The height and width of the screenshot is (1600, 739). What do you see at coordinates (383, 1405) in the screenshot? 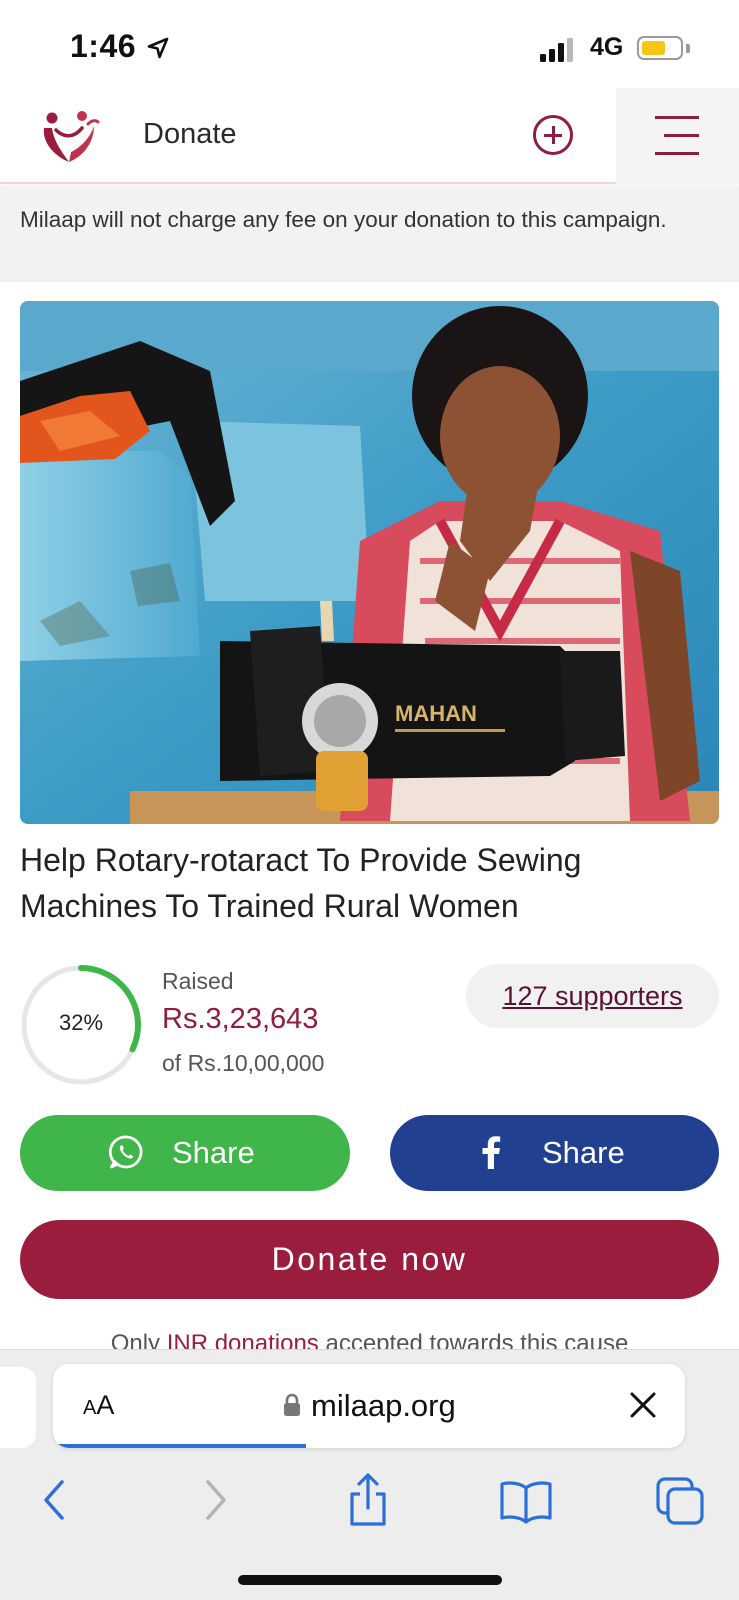
I see `url-text: milaap.org` at bounding box center [383, 1405].